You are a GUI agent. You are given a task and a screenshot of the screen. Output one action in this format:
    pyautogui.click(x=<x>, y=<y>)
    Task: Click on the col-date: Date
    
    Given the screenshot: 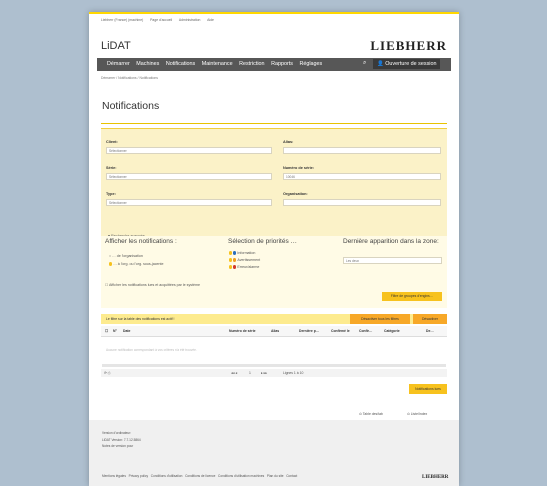 What is the action you would take?
    pyautogui.click(x=126, y=331)
    